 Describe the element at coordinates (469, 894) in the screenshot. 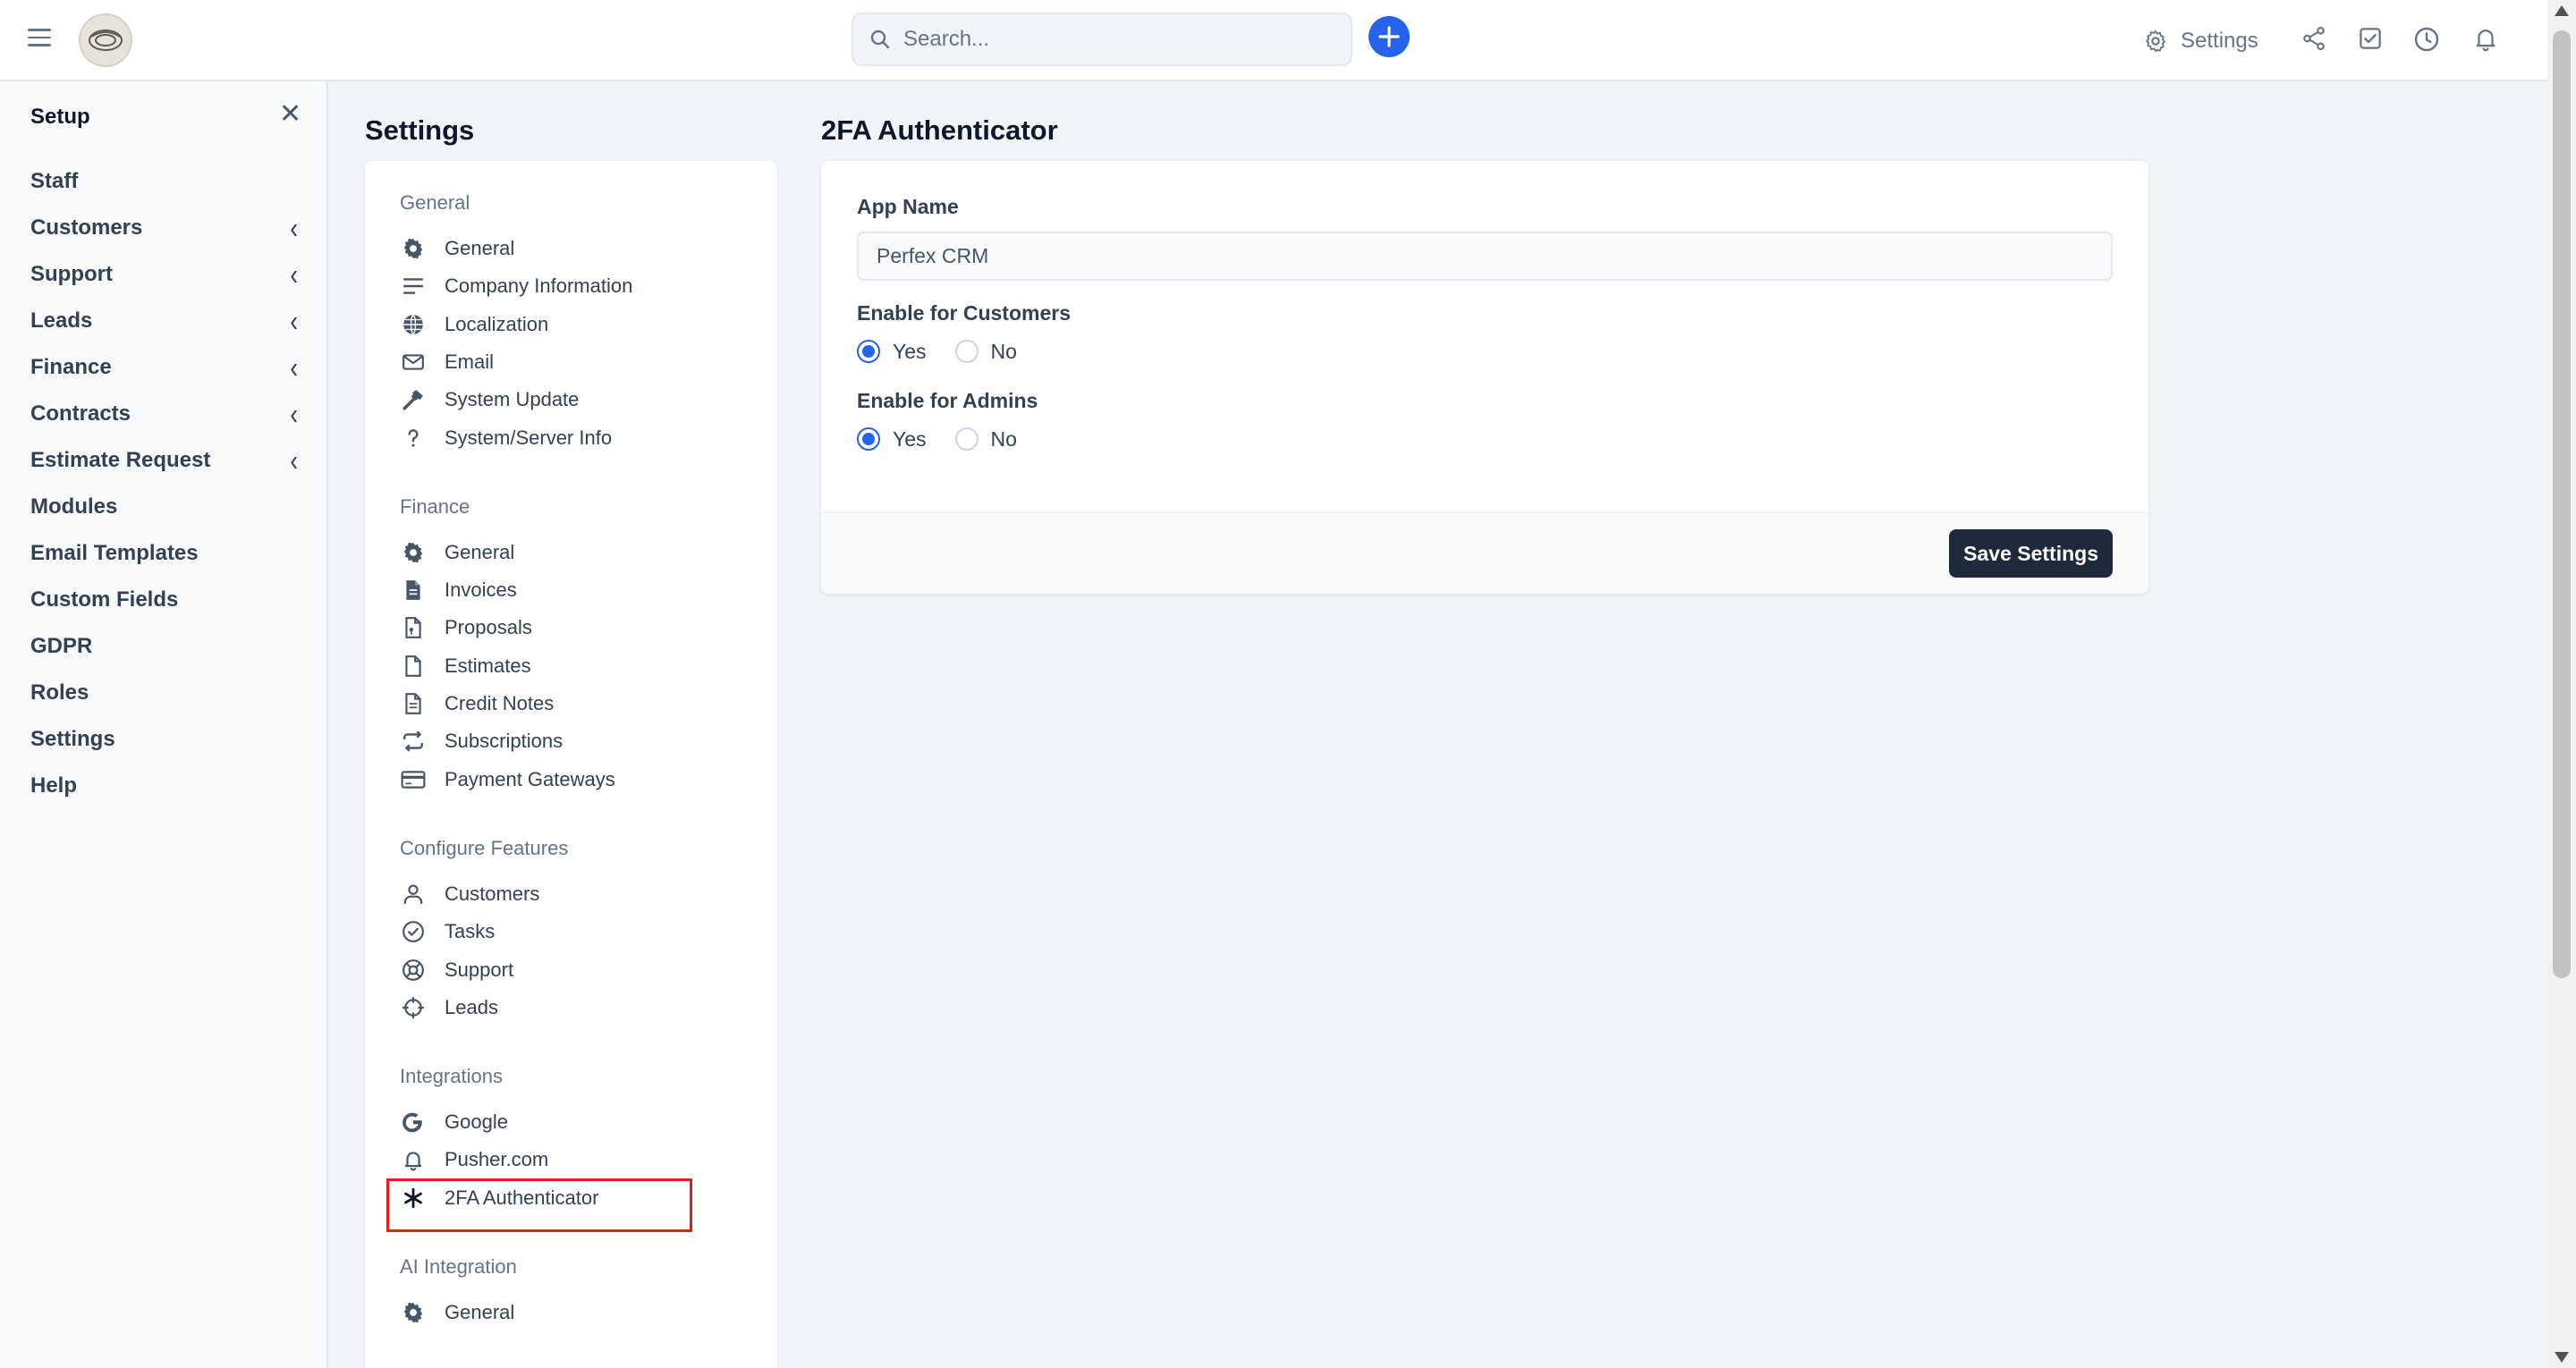

I see `settings-item-customers: Customers` at that location.